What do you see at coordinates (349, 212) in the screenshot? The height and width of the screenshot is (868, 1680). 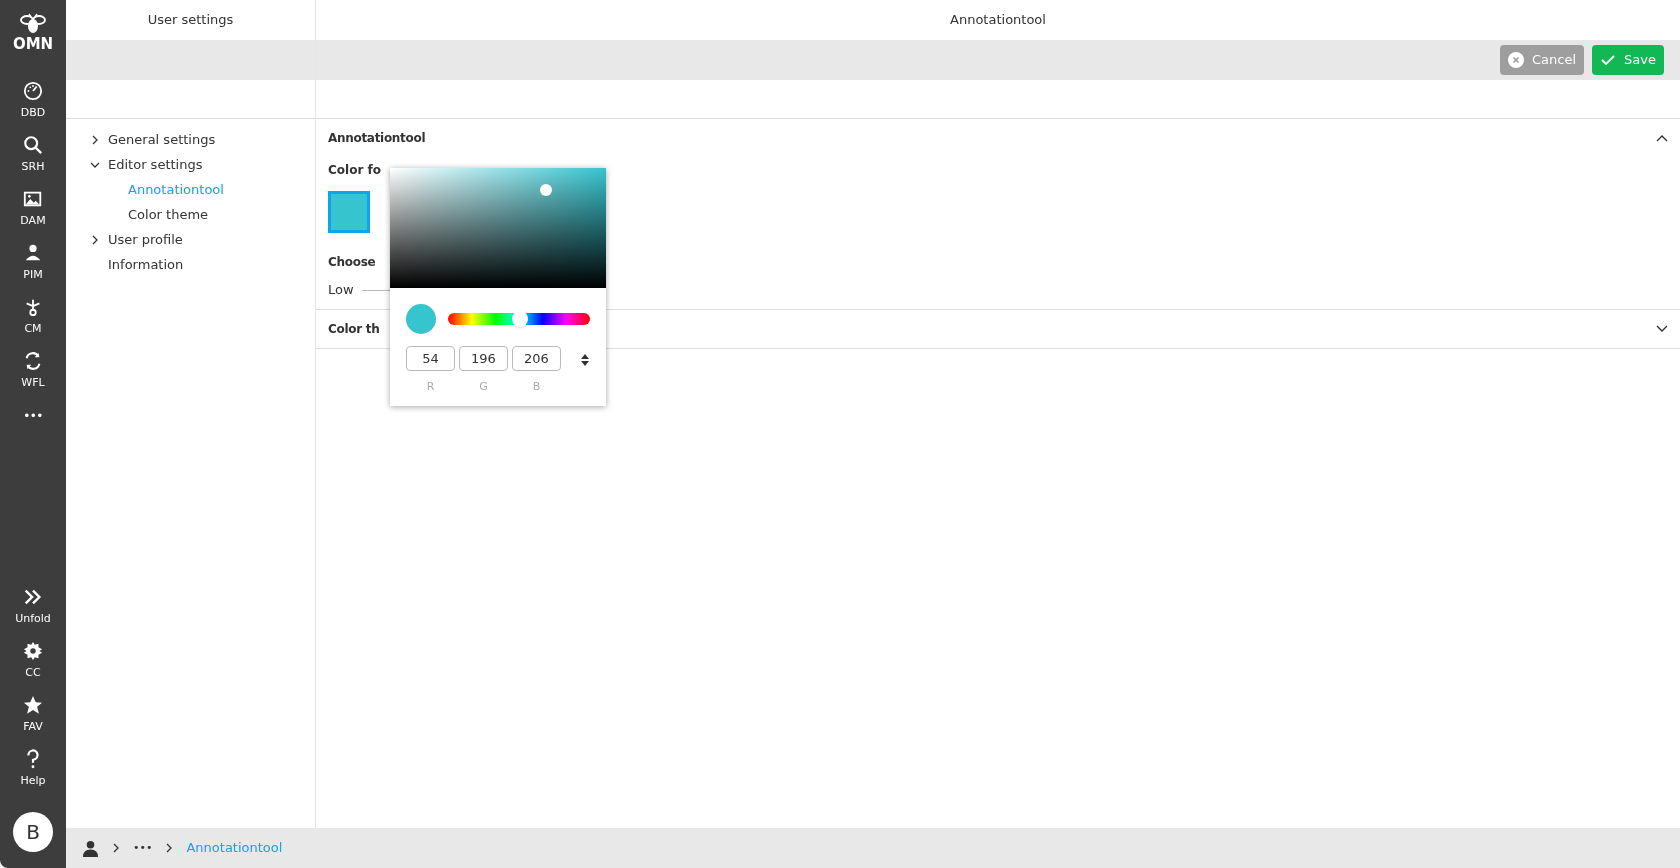 I see `color-swatch` at bounding box center [349, 212].